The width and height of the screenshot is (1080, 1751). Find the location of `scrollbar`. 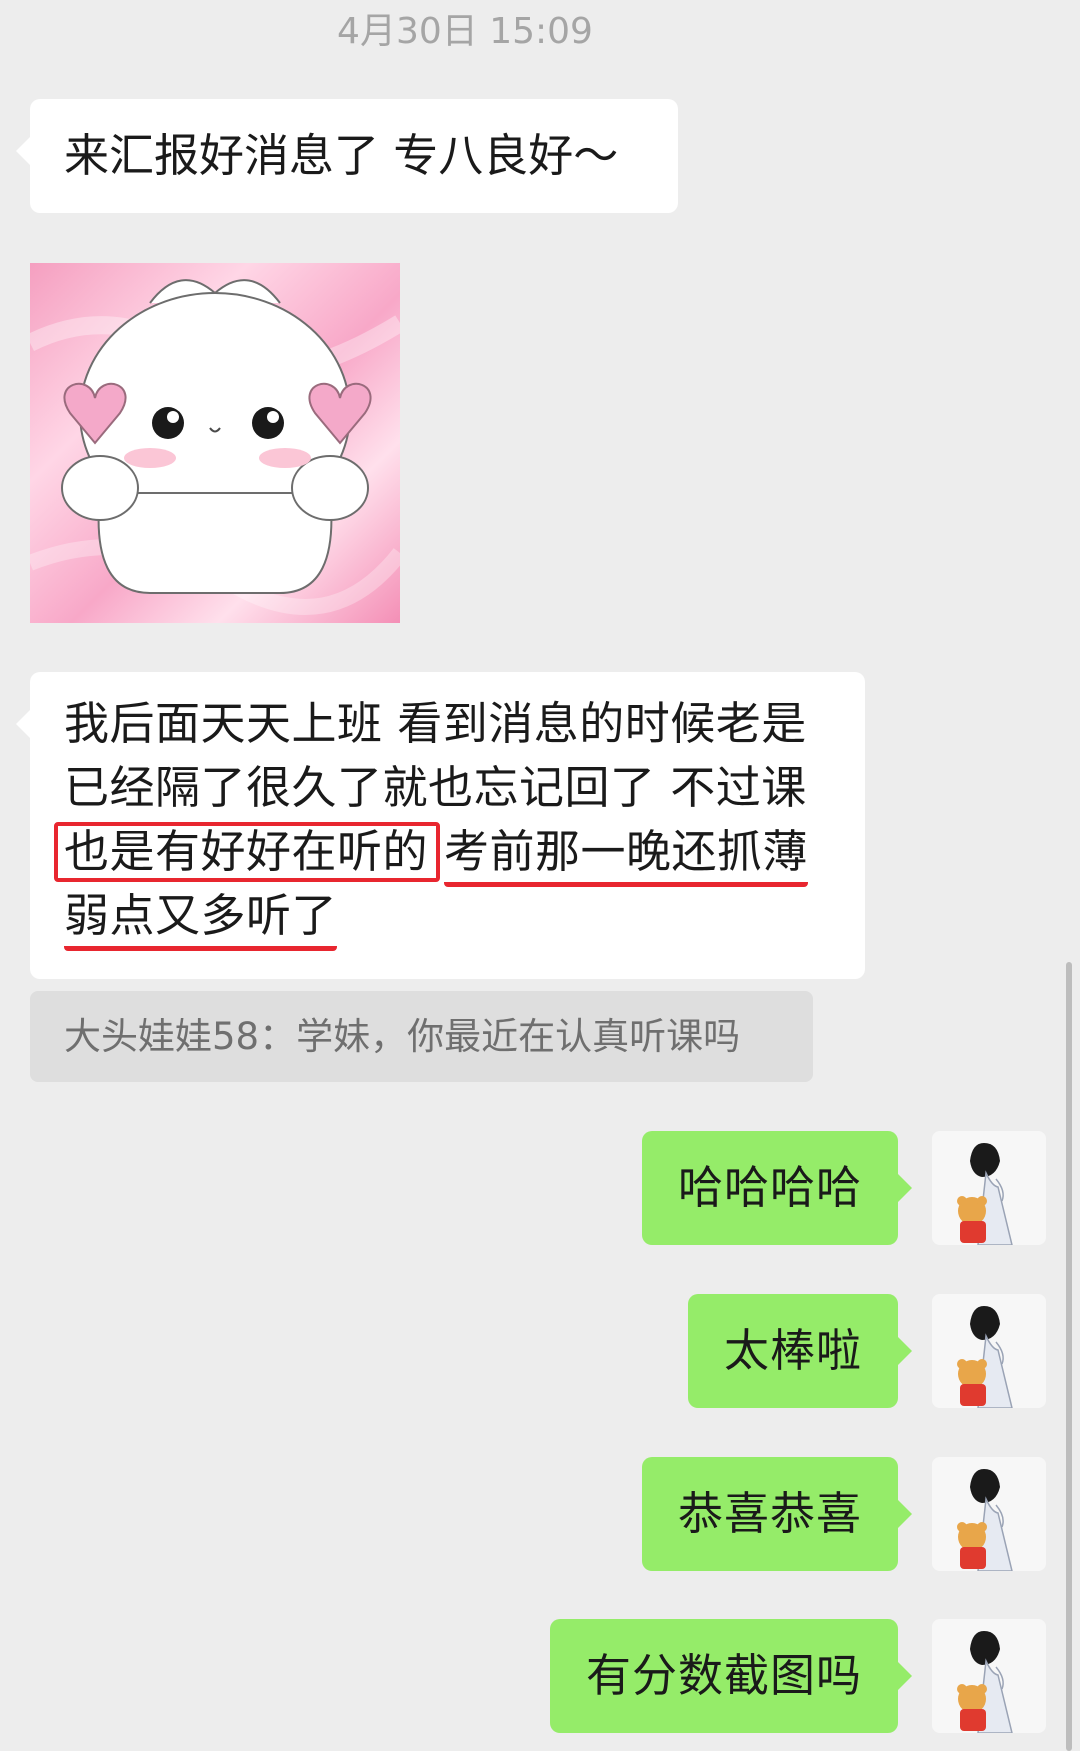

scrollbar is located at coordinates (1069, 1356).